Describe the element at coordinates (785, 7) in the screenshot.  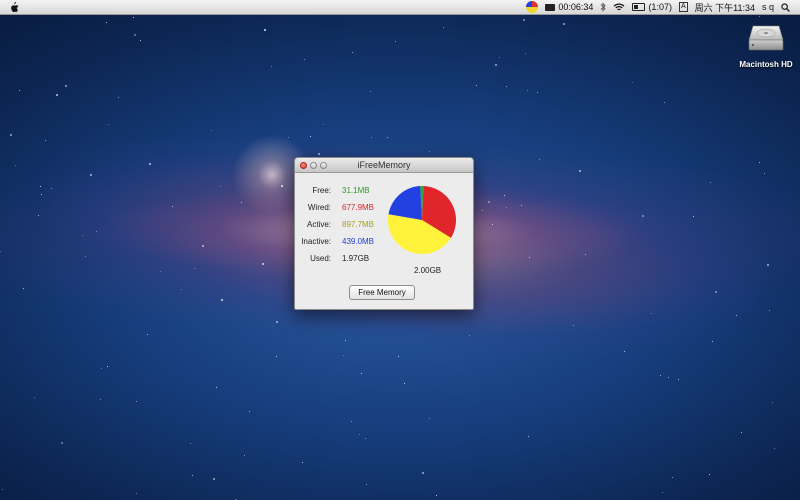
I see `spotlight-search-icon` at that location.